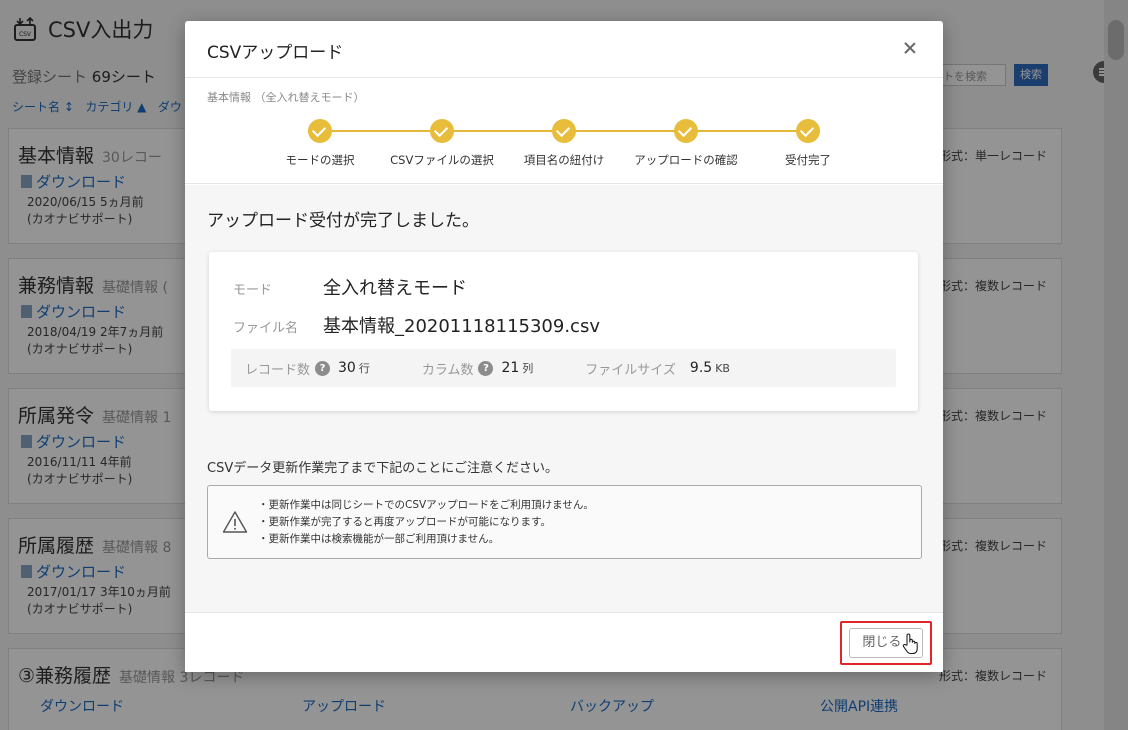 The image size is (1128, 730). I want to click on modal-title: CSVアップロード, so click(275, 53).